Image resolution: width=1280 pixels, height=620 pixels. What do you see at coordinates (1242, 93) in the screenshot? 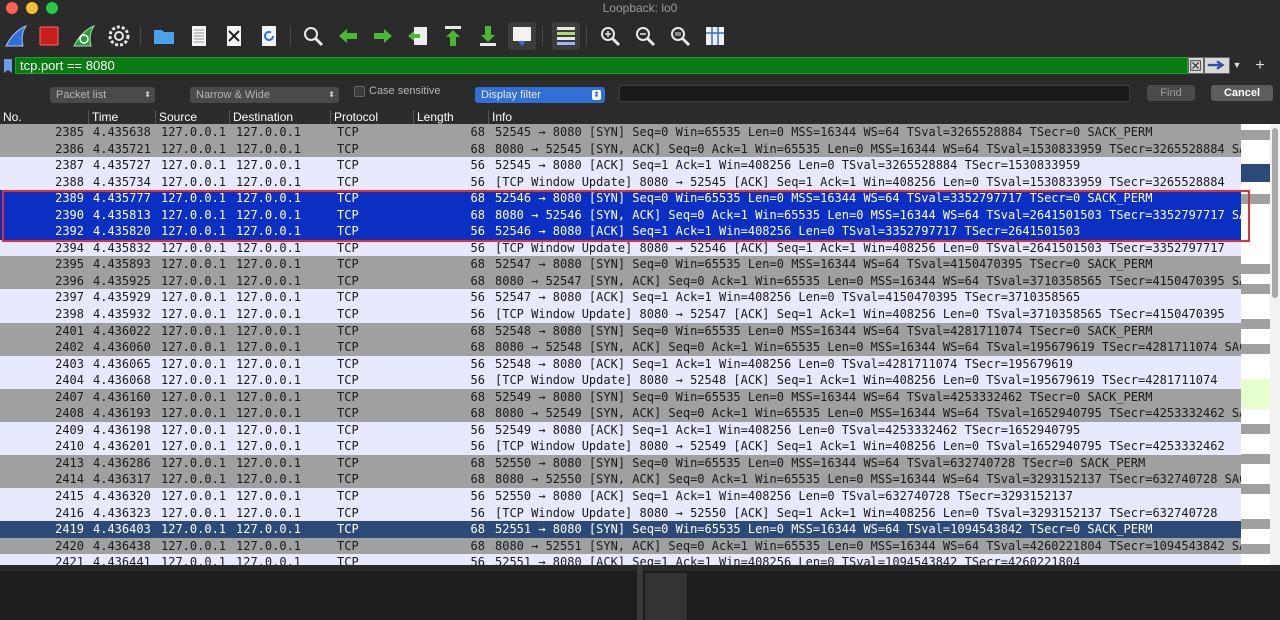
I see `cancel-button: Cancel` at bounding box center [1242, 93].